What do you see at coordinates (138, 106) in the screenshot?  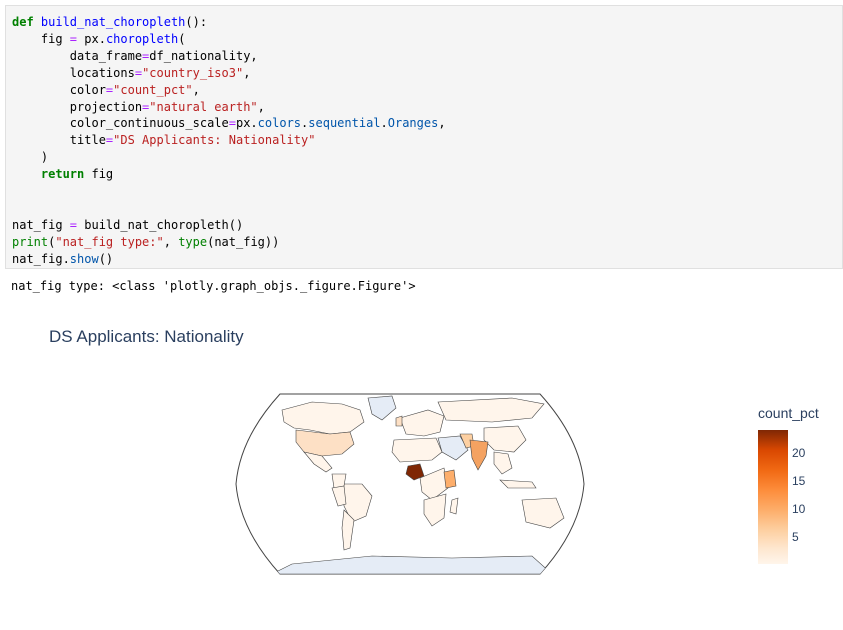 I see `code-line: projection="natural earth",` at bounding box center [138, 106].